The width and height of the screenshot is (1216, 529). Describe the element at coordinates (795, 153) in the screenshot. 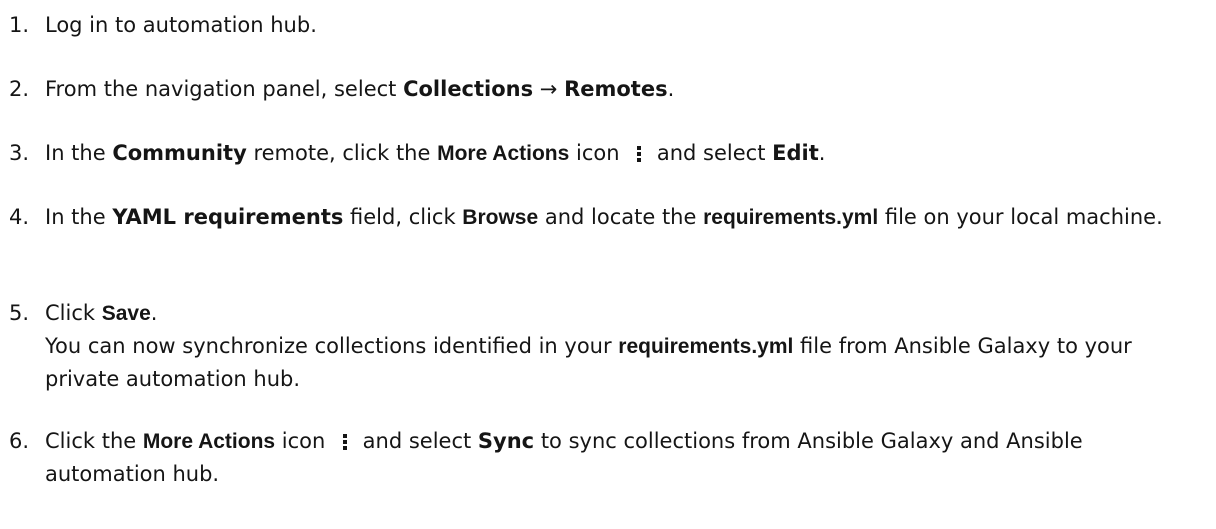

I see `ui-element-name: Edit` at that location.